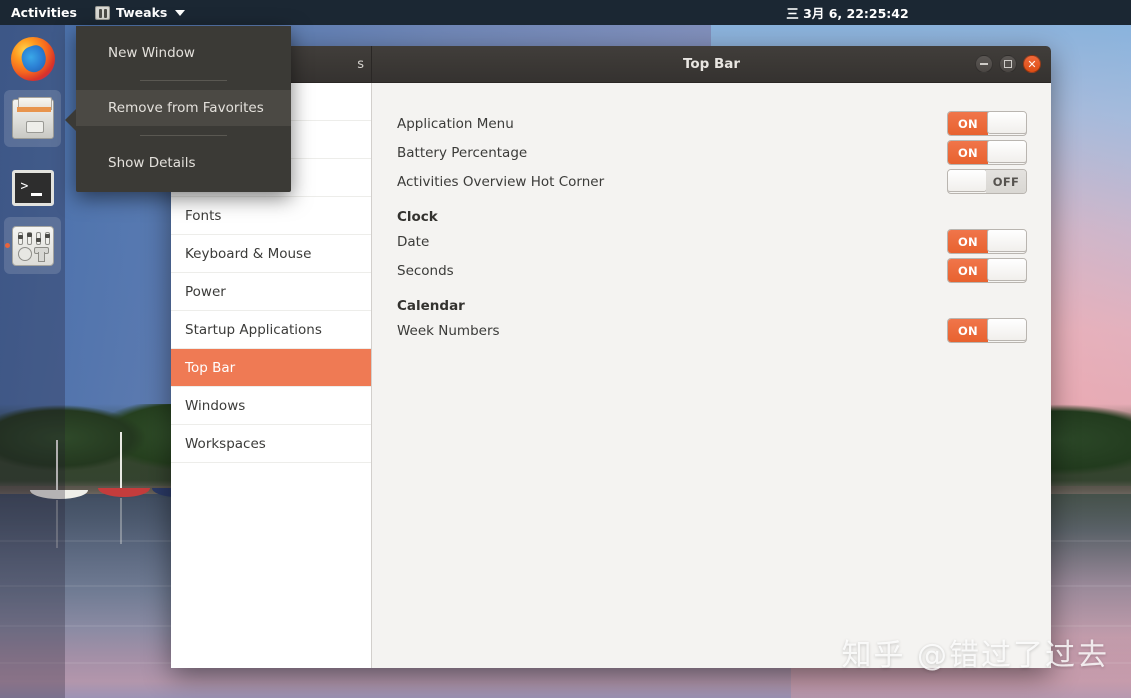 This screenshot has height=698, width=1131. What do you see at coordinates (448, 330) in the screenshot?
I see `setting-label: Week Numbers` at bounding box center [448, 330].